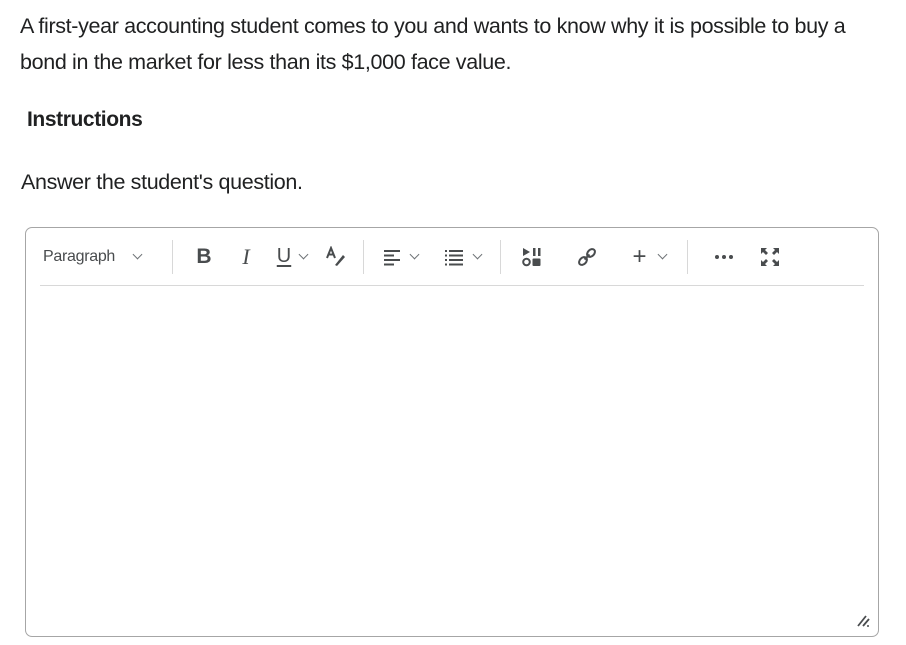  I want to click on text-color-icon, so click(335, 255).